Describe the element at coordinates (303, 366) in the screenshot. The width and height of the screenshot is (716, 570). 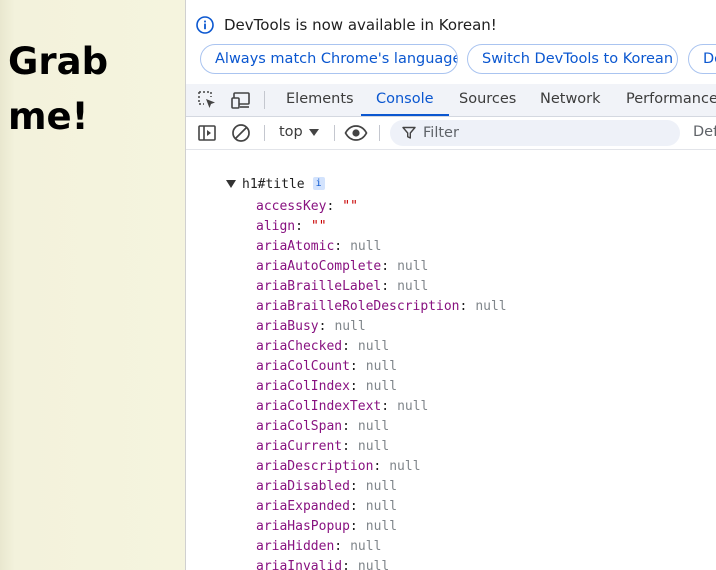
I see `property-name: ariaColCount` at that location.